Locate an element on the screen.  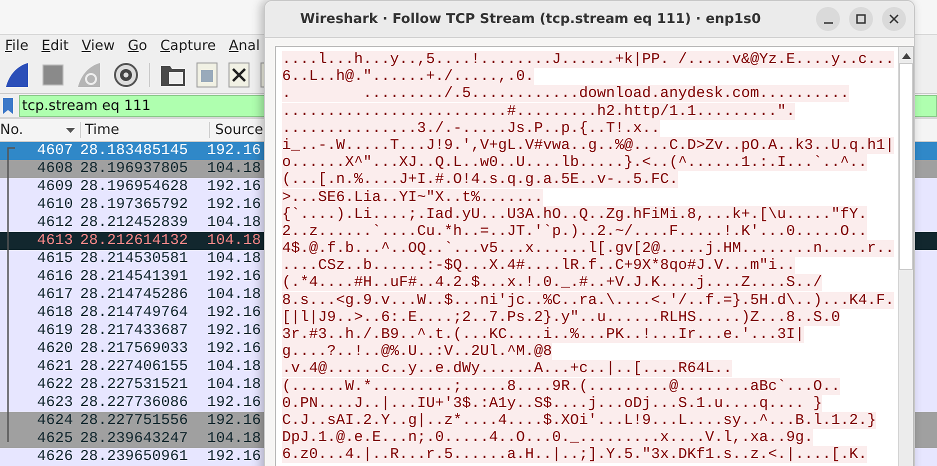
minimize-icon is located at coordinates (828, 23).